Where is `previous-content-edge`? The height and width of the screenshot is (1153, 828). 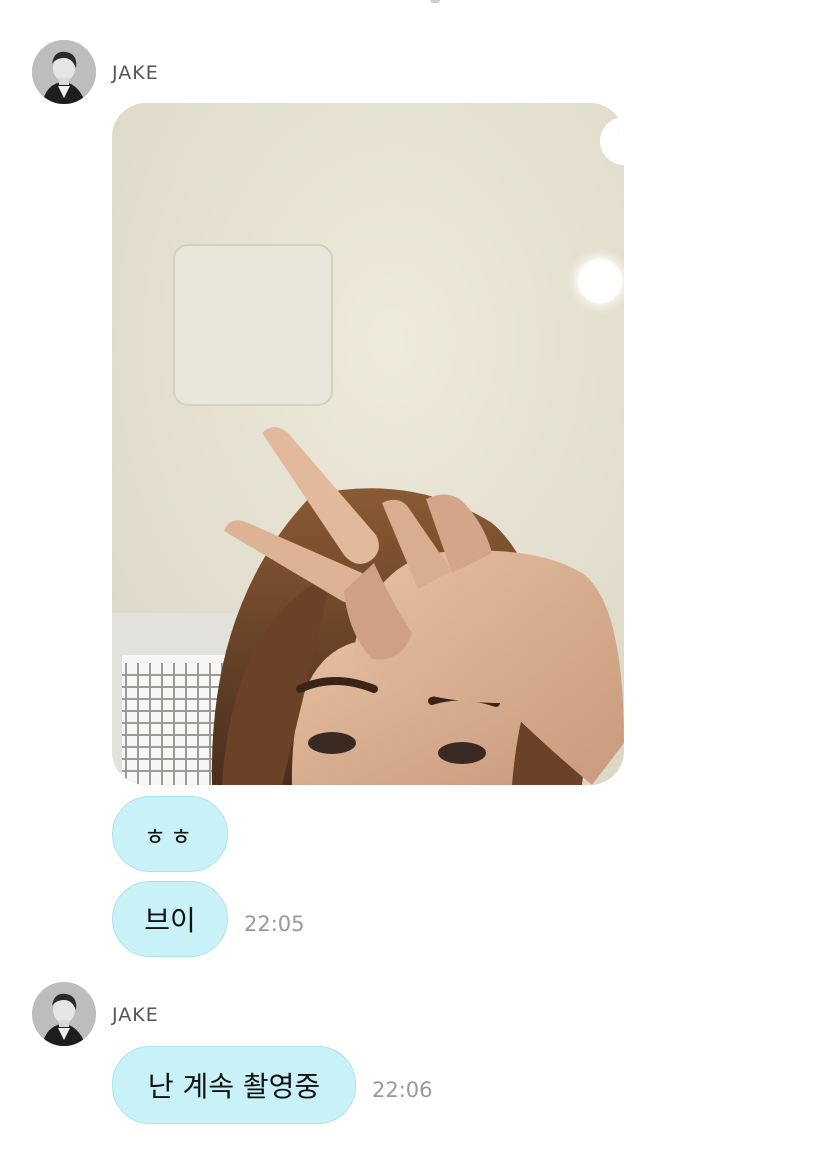 previous-content-edge is located at coordinates (414, 3).